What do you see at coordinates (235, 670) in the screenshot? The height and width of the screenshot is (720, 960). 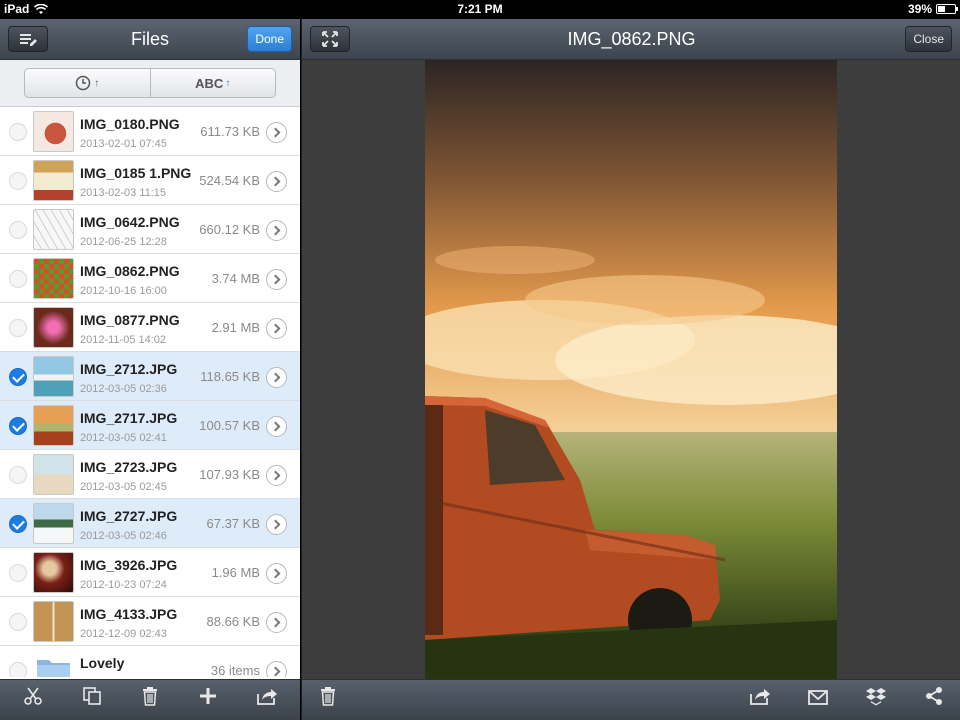 I see `file-size: 36 items` at bounding box center [235, 670].